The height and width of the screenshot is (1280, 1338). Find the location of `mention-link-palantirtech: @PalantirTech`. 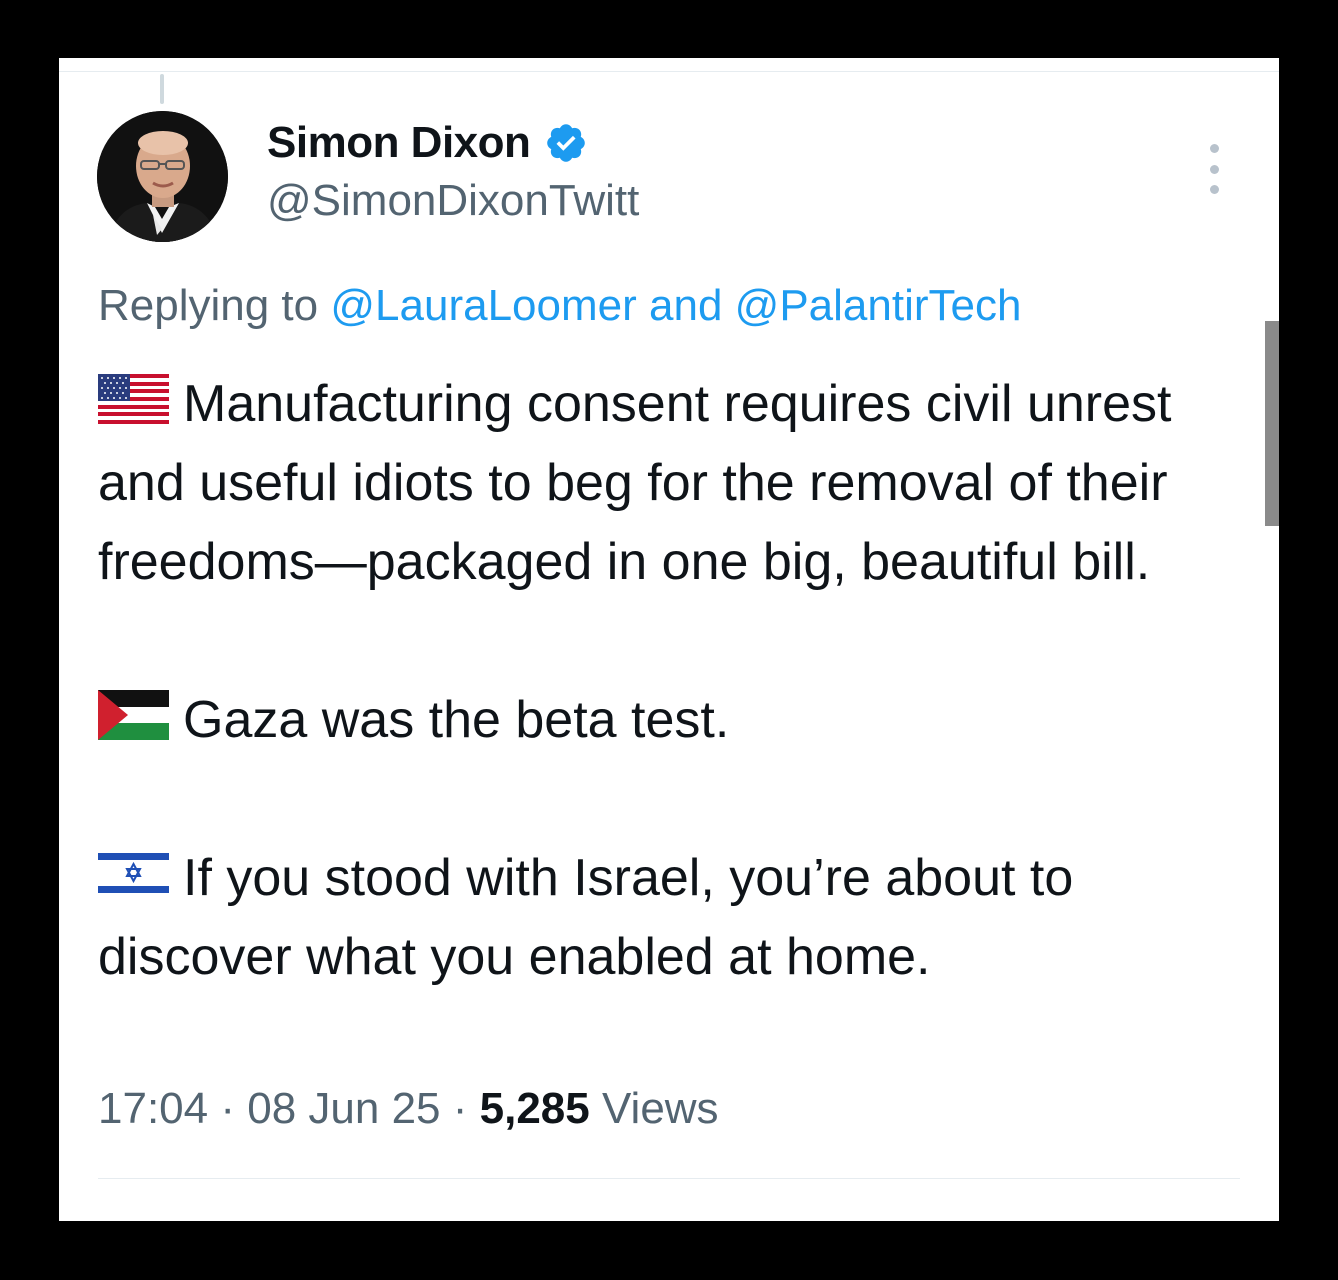

mention-link-palantirtech: @PalantirTech is located at coordinates (878, 305).